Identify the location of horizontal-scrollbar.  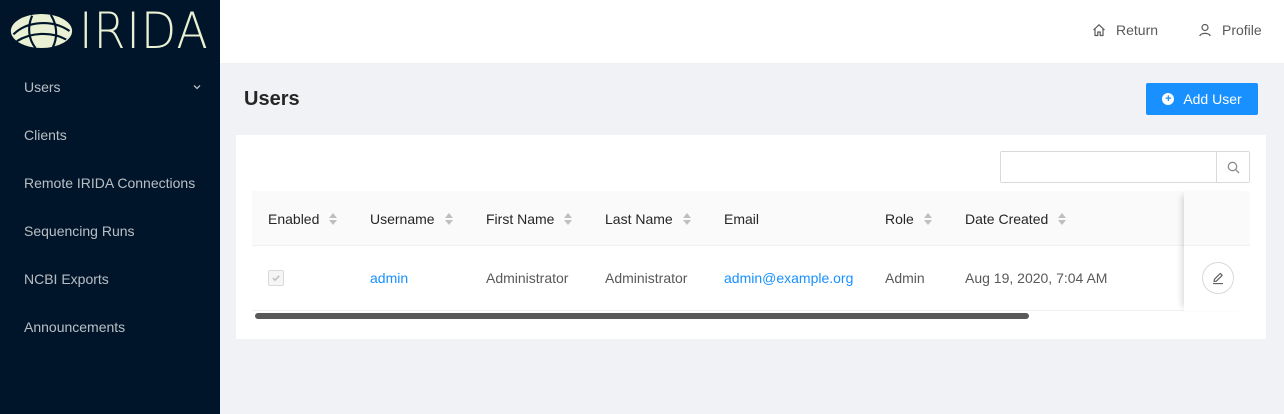
(642, 316).